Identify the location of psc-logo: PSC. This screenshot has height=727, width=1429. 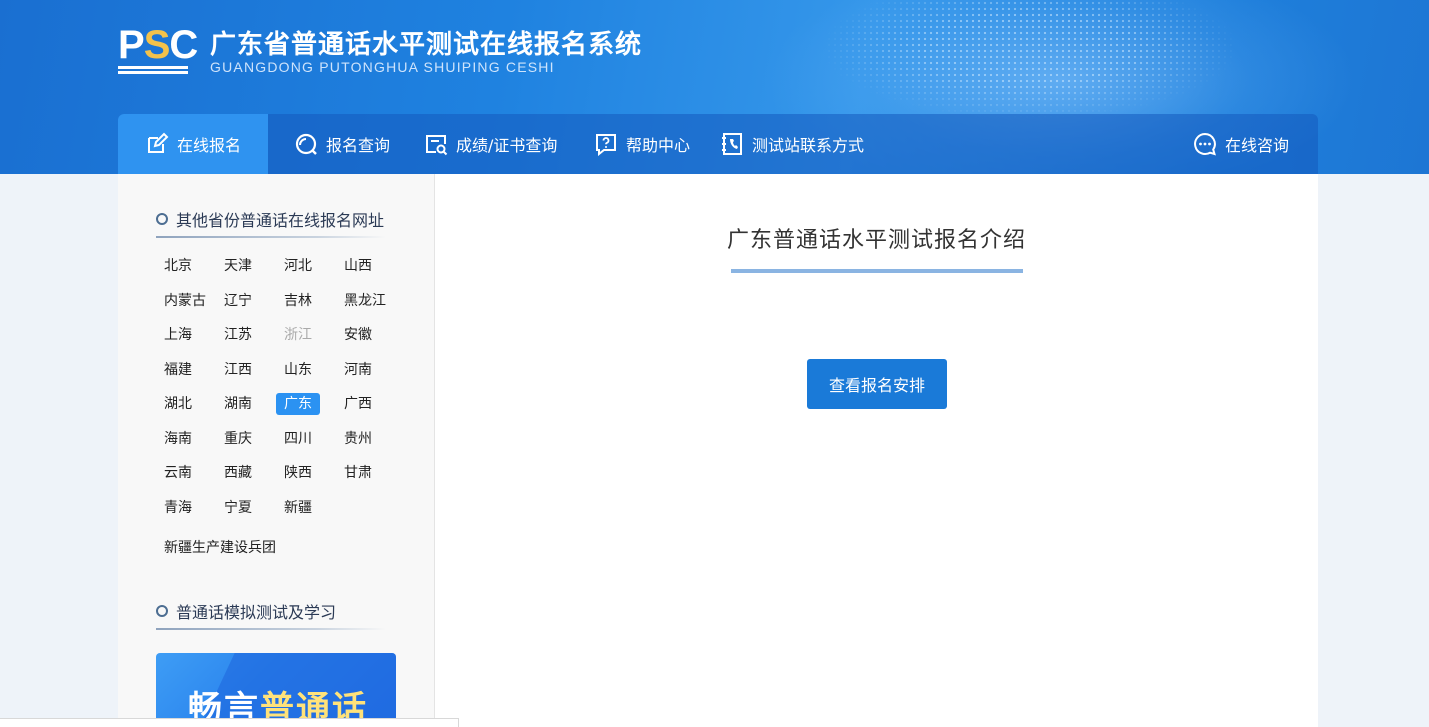
(158, 50).